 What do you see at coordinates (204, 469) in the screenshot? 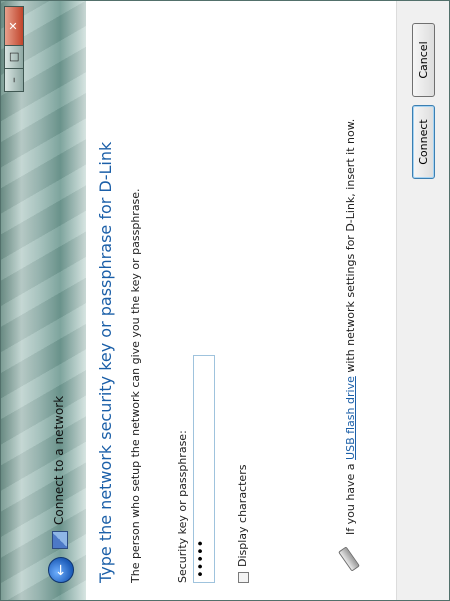
I see `security-key-input: •••••` at bounding box center [204, 469].